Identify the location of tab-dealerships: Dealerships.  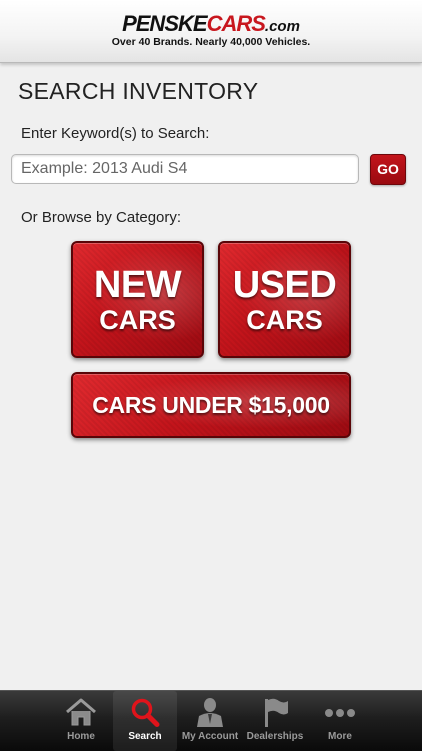
(275, 721).